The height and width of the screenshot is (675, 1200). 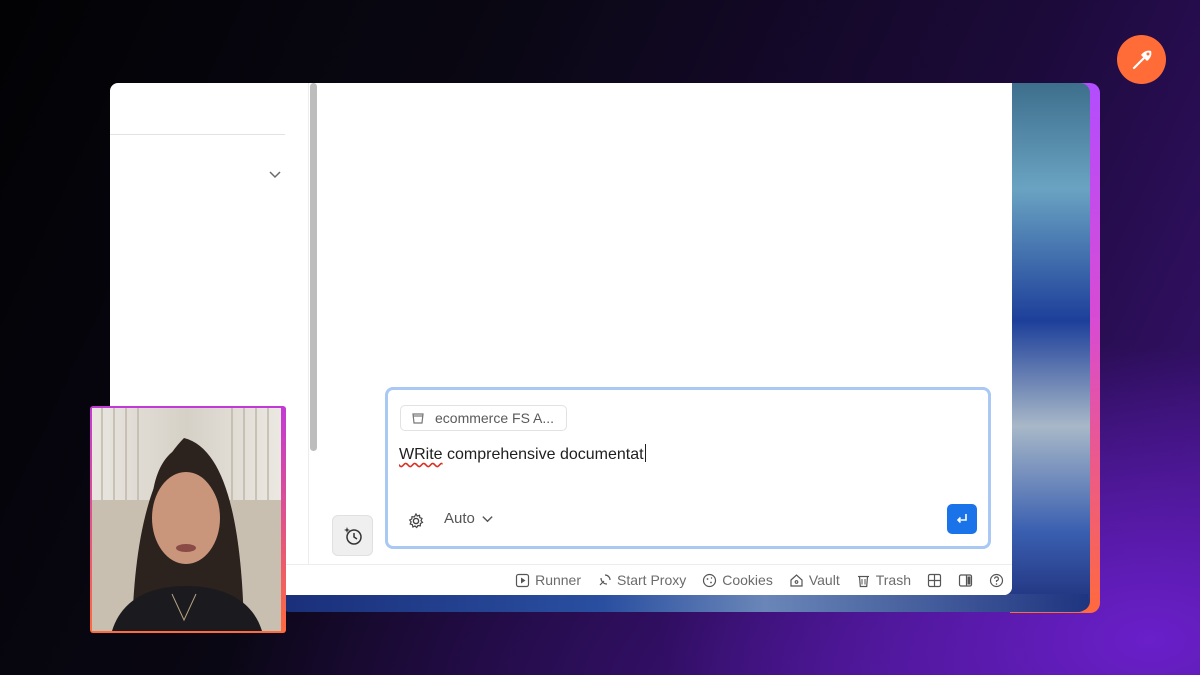 I want to click on mode-select: Auto, so click(x=469, y=518).